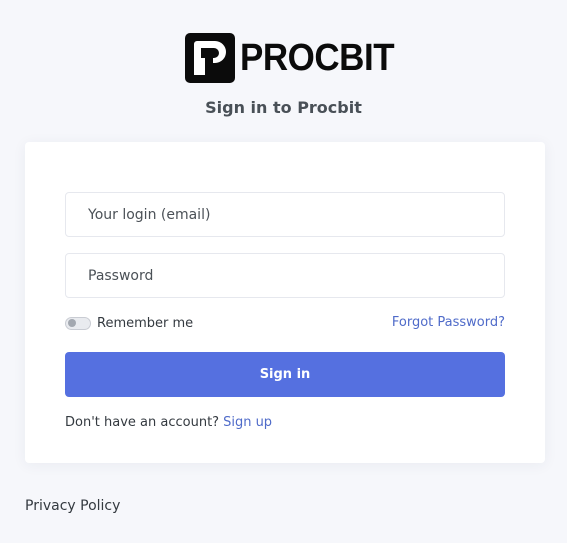 The width and height of the screenshot is (567, 543). Describe the element at coordinates (145, 323) in the screenshot. I see `remember-me-label: Remember me` at that location.